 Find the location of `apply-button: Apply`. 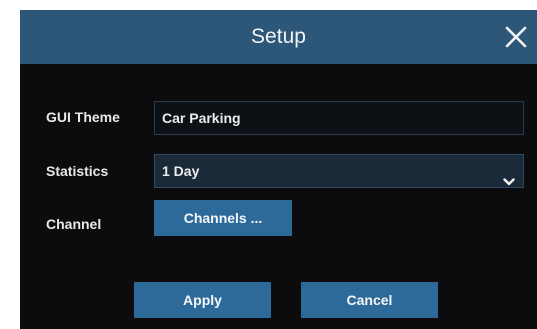

apply-button: Apply is located at coordinates (202, 300).